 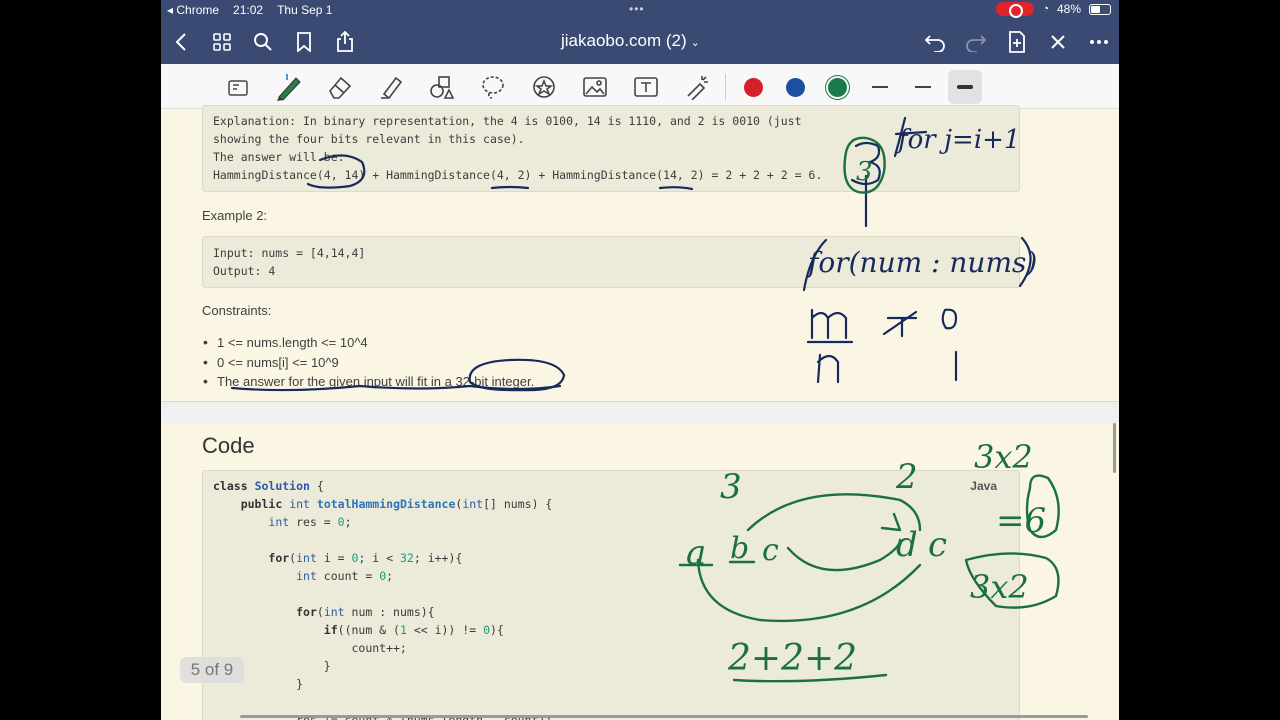 What do you see at coordinates (1017, 42) in the screenshot?
I see `add-page-icon` at bounding box center [1017, 42].